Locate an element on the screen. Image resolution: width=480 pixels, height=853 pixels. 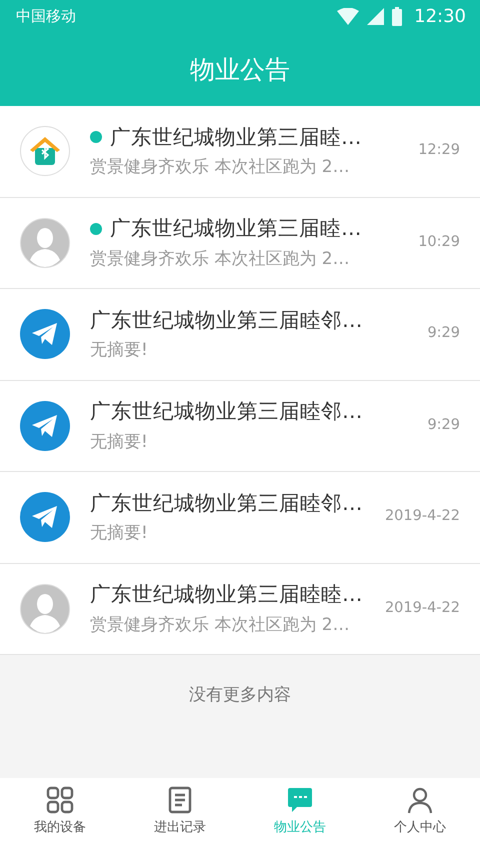
notice-row: 广东世纪城物业第三届睦… 赏景健身齐欢乐 本次社区跑为 2… 10:29 is located at coordinates (240, 243).